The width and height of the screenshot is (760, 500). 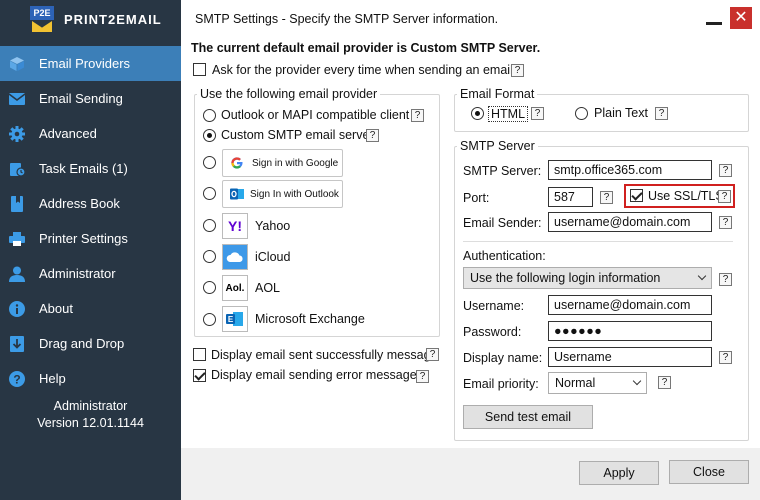 What do you see at coordinates (565, 278) in the screenshot?
I see `authentication-value: Use the following login information` at bounding box center [565, 278].